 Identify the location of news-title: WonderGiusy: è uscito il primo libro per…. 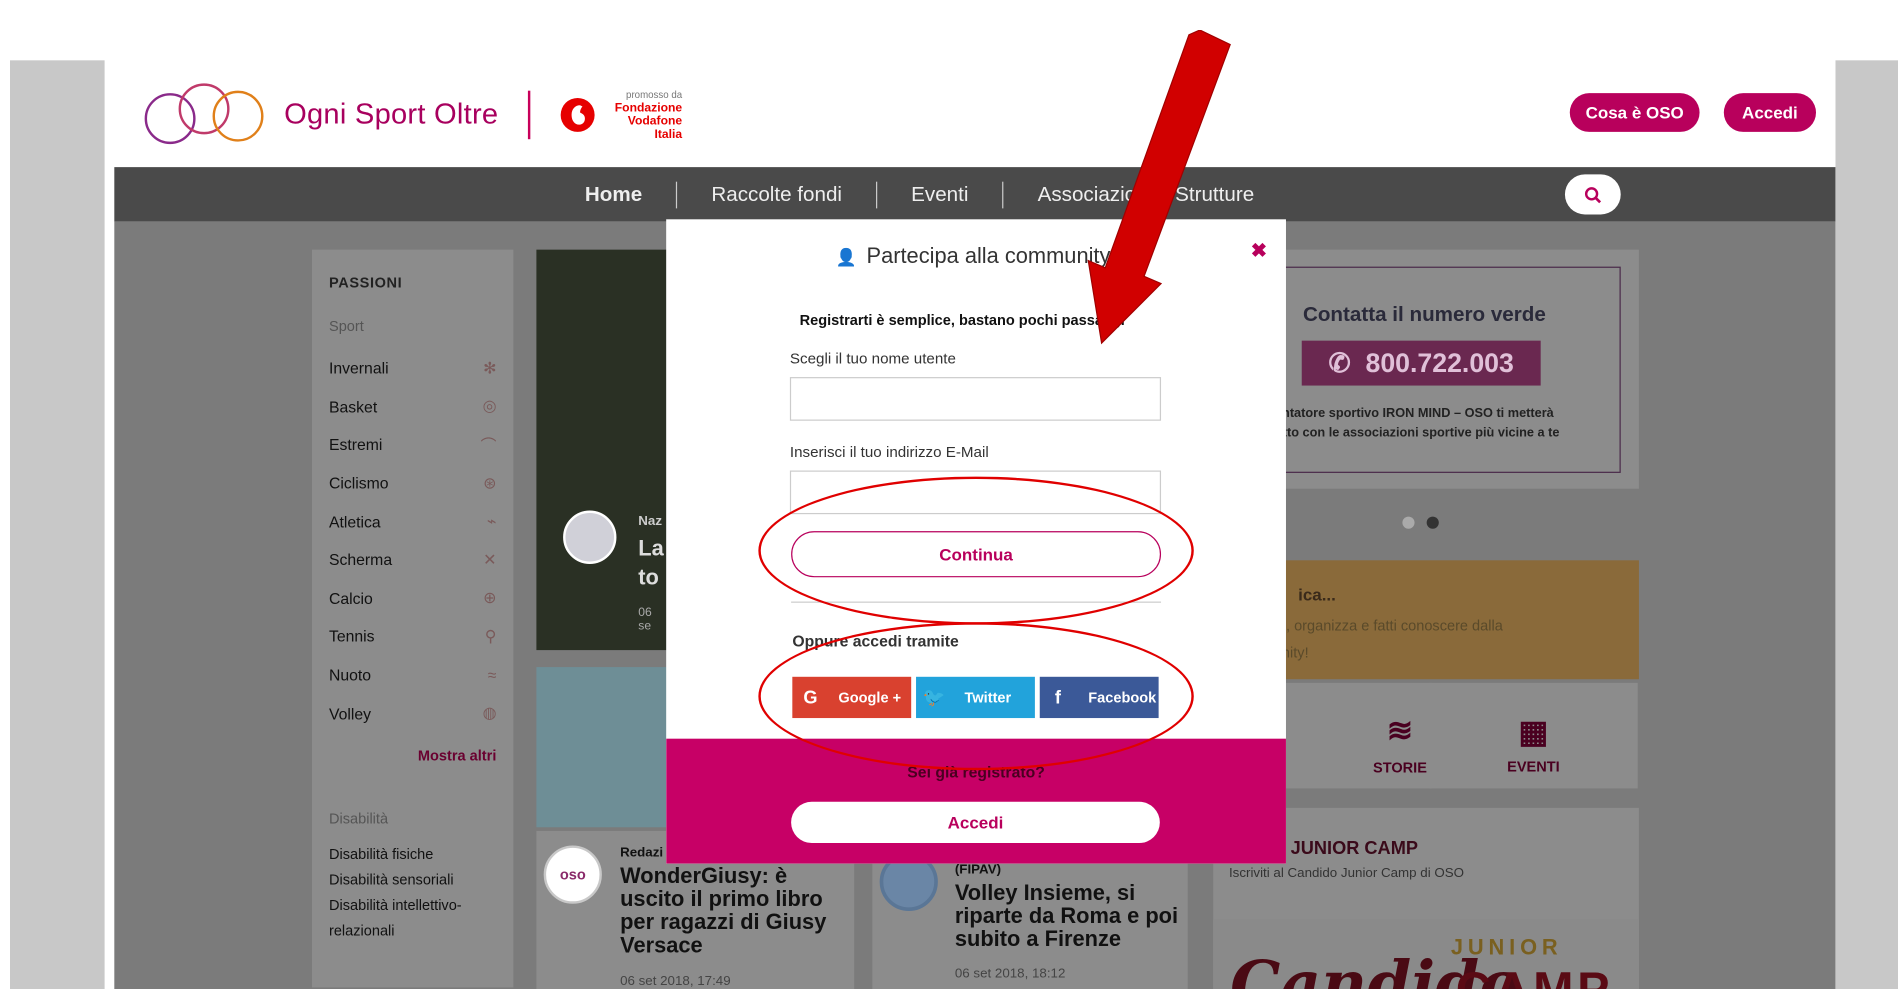
(723, 910).